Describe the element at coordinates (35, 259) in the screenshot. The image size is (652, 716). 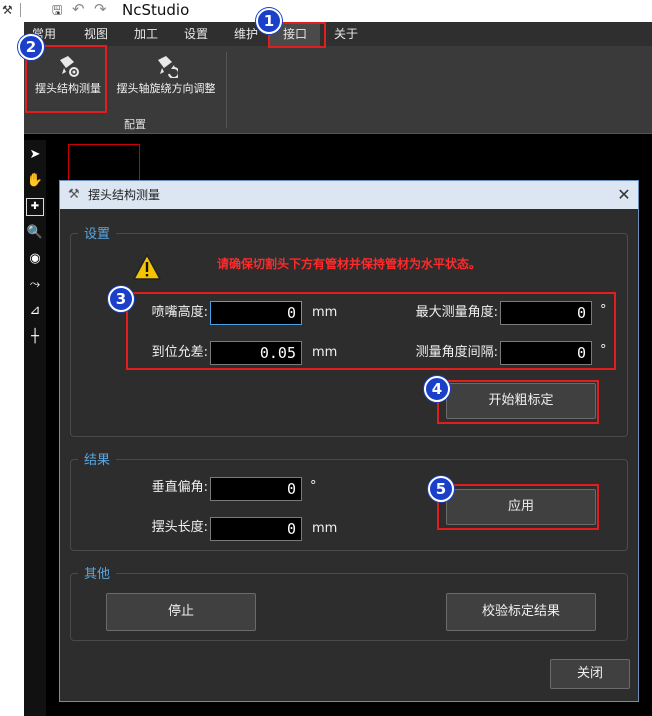
I see `camera-icon: ◉` at that location.